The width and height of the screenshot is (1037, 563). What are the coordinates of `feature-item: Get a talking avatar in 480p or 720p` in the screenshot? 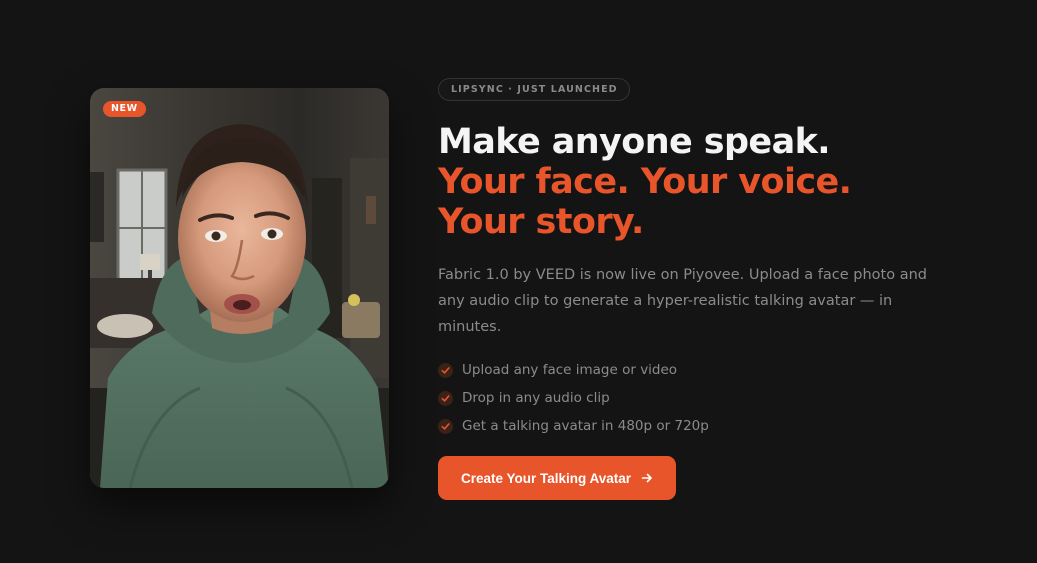 It's located at (708, 426).